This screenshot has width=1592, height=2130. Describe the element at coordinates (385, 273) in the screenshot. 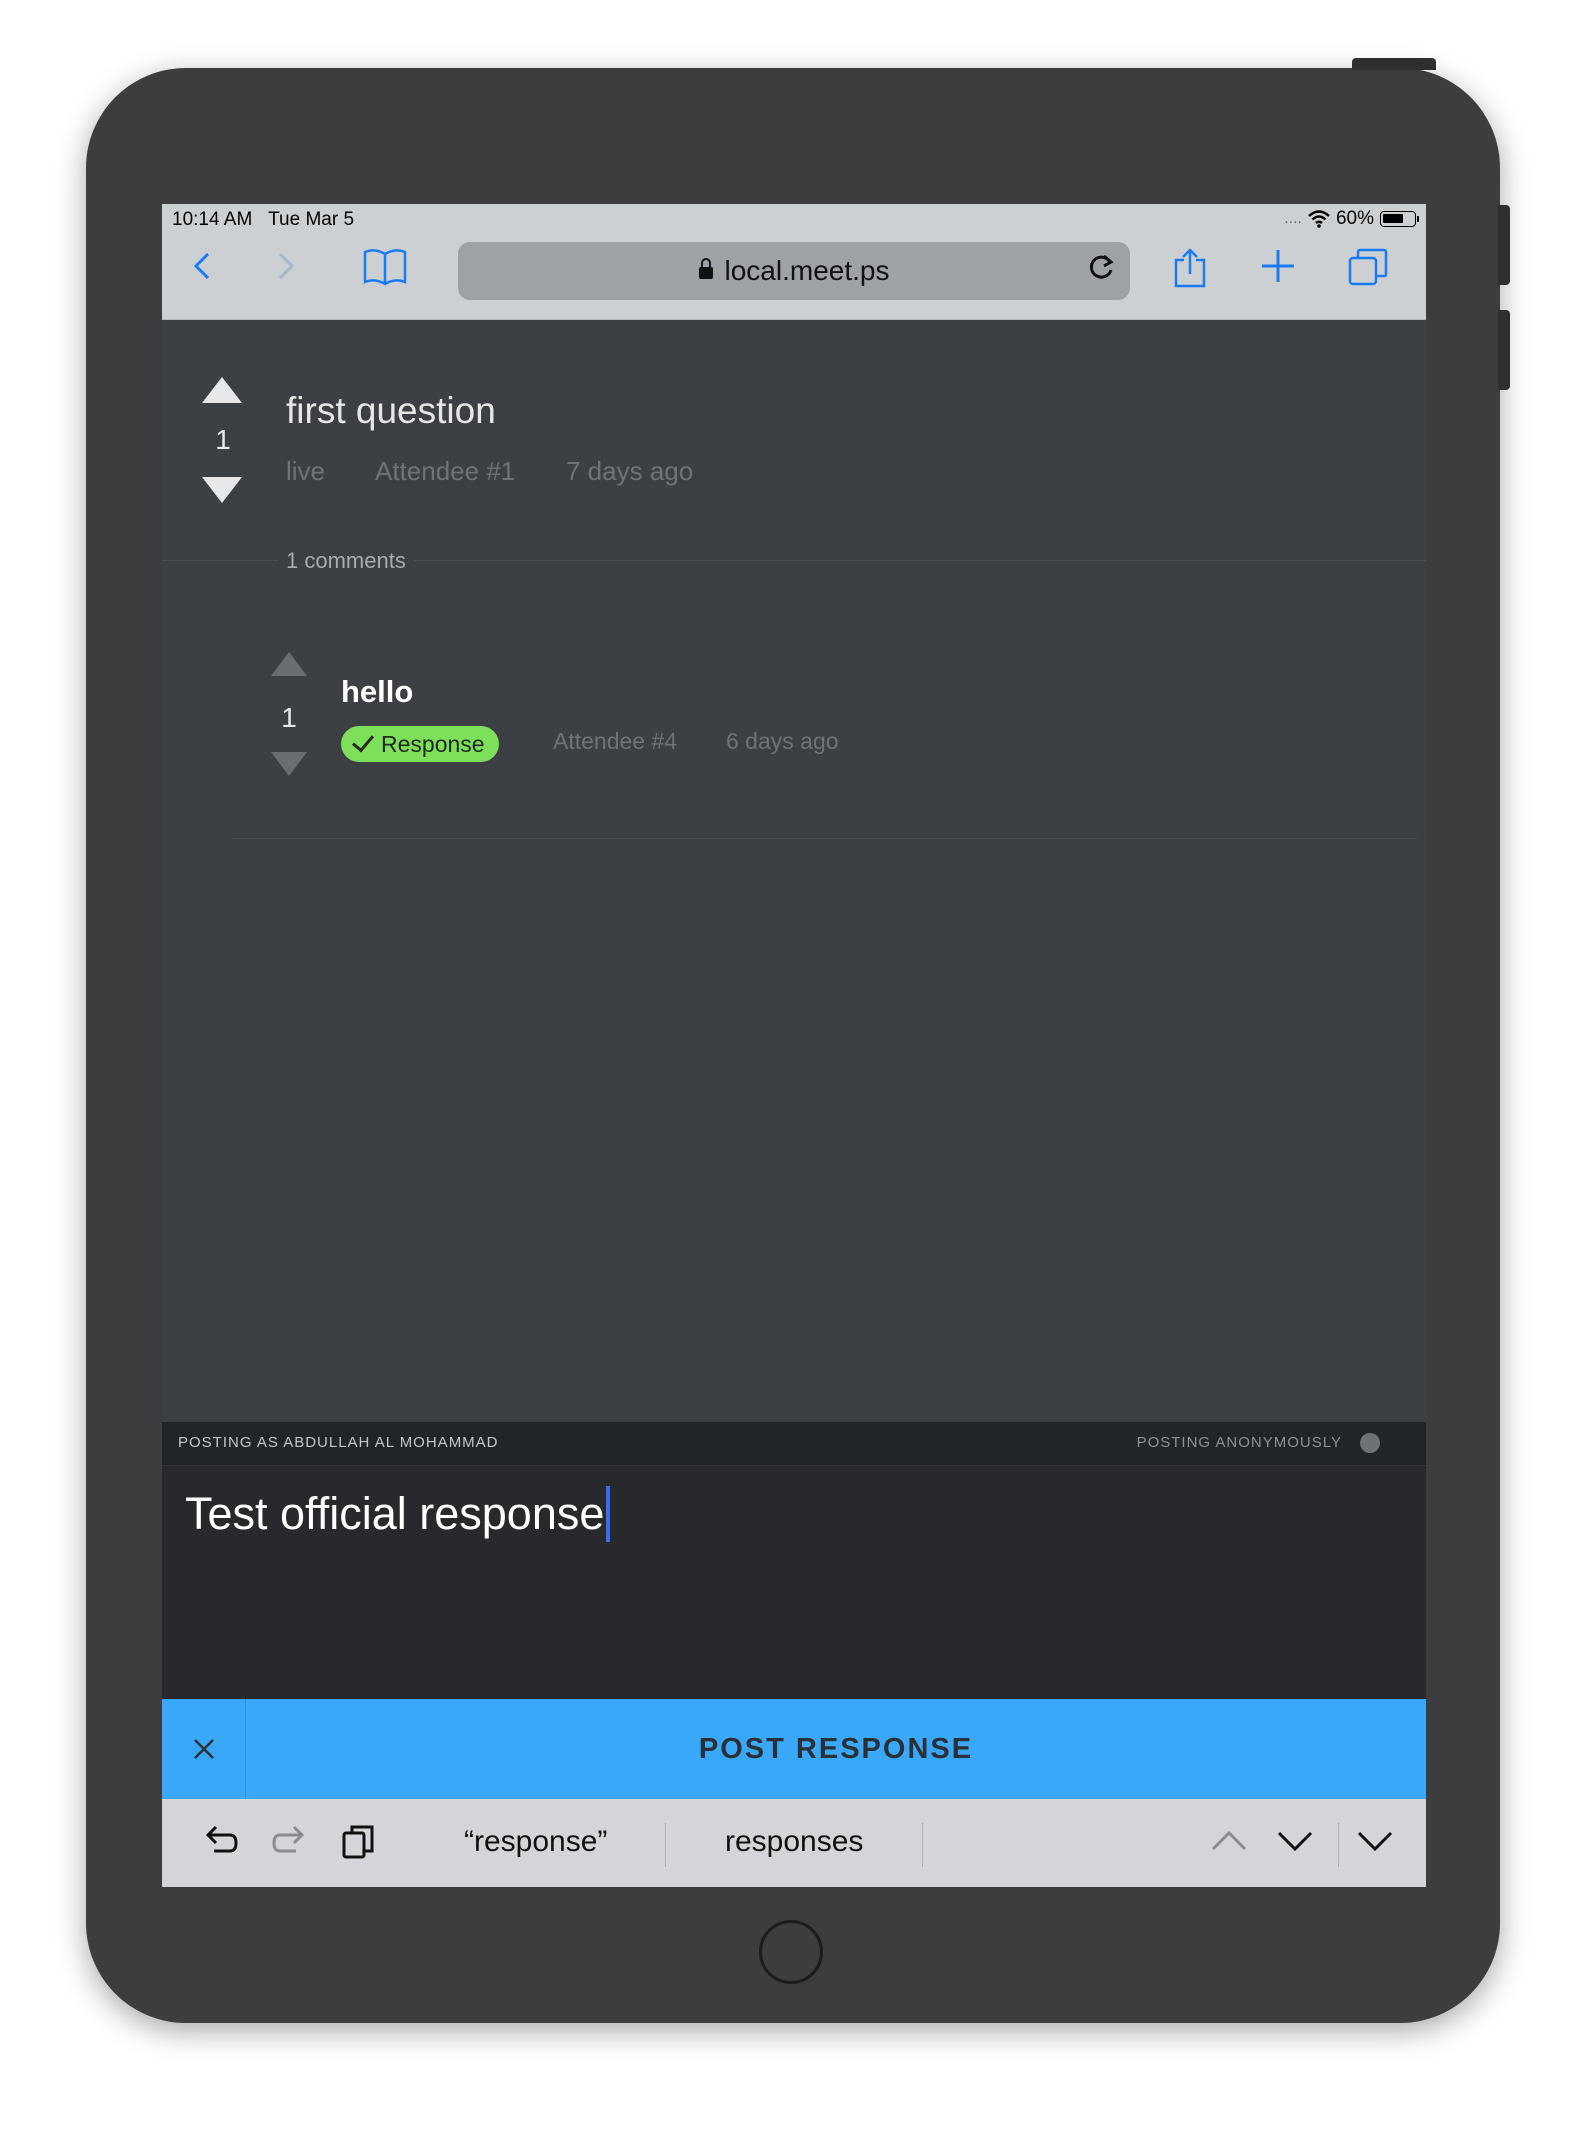

I see `bookmarks-icon` at that location.